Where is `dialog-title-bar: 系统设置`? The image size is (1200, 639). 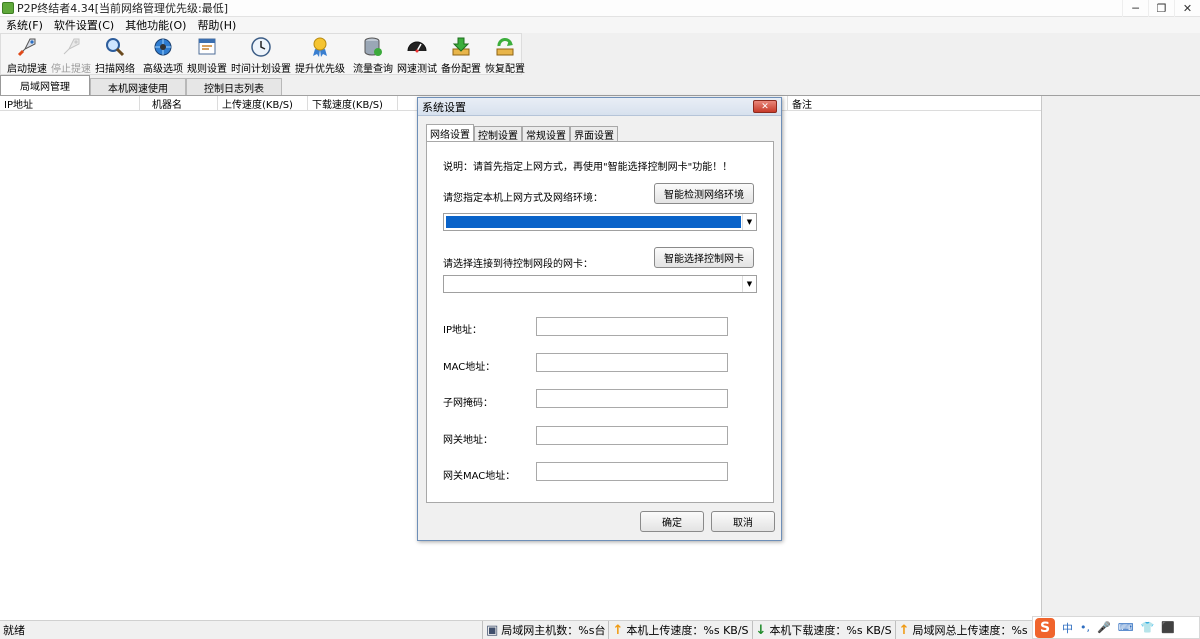 dialog-title-bar: 系统设置 is located at coordinates (599, 107).